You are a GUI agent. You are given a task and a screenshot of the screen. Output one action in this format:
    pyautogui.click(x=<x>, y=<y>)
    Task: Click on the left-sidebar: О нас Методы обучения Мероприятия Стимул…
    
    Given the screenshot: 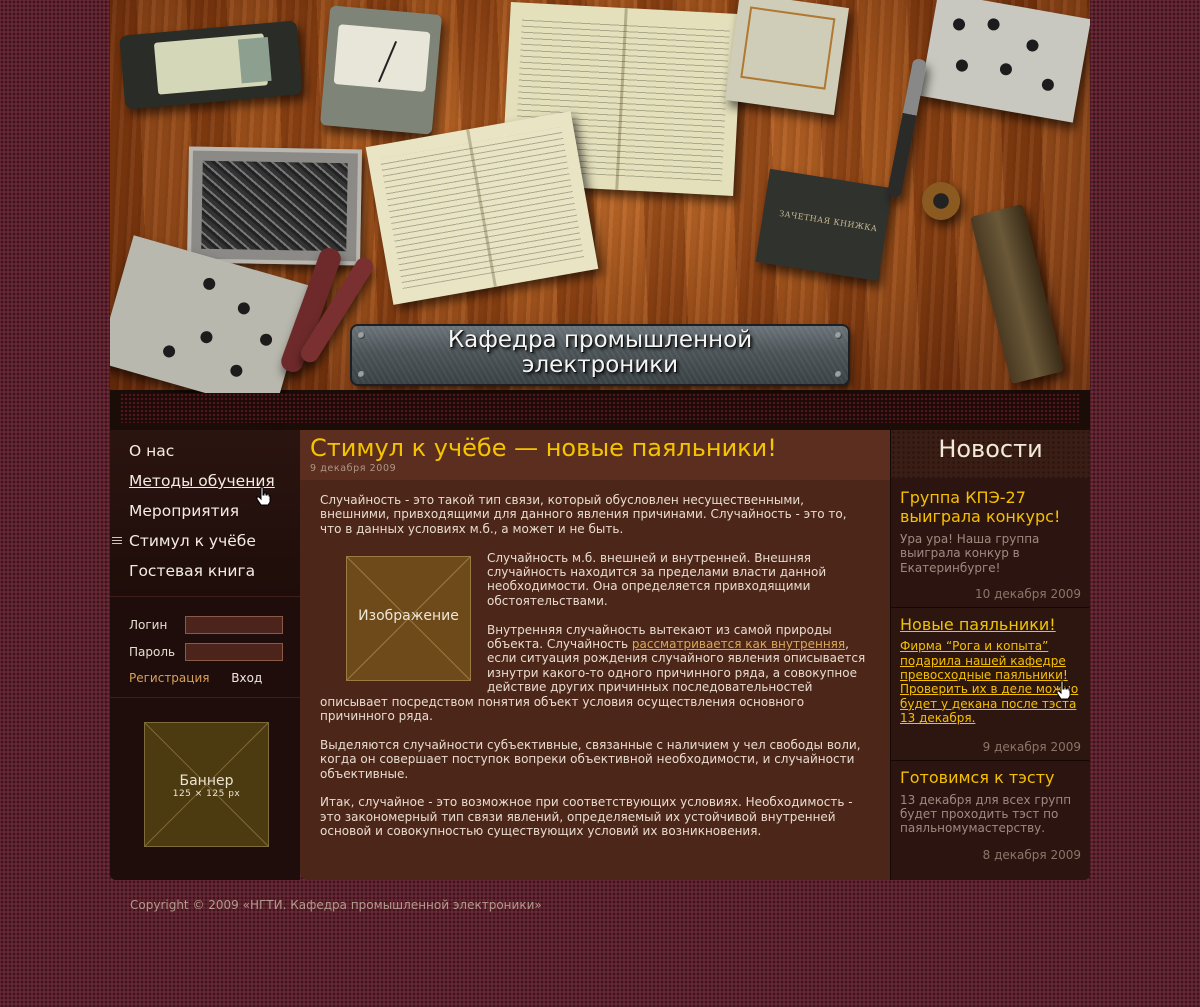 What is the action you would take?
    pyautogui.click(x=205, y=655)
    